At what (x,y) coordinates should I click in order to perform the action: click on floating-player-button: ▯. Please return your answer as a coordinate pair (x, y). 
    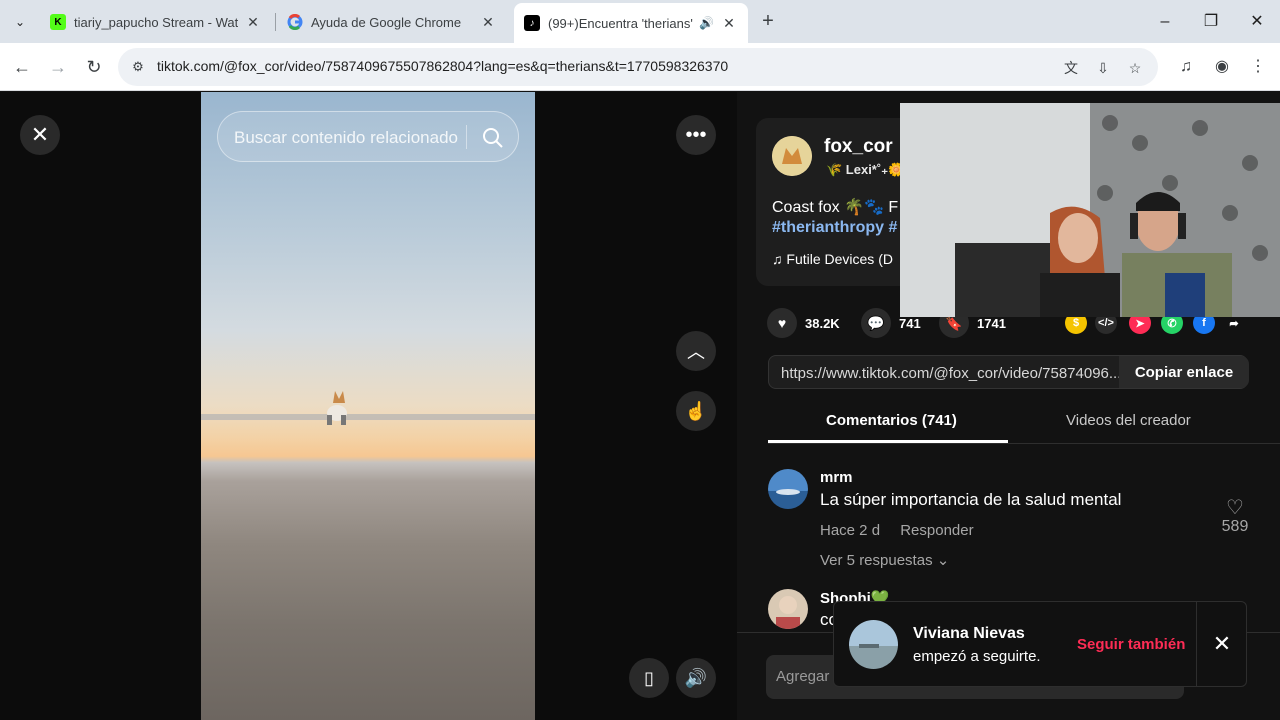
    Looking at the image, I should click on (649, 678).